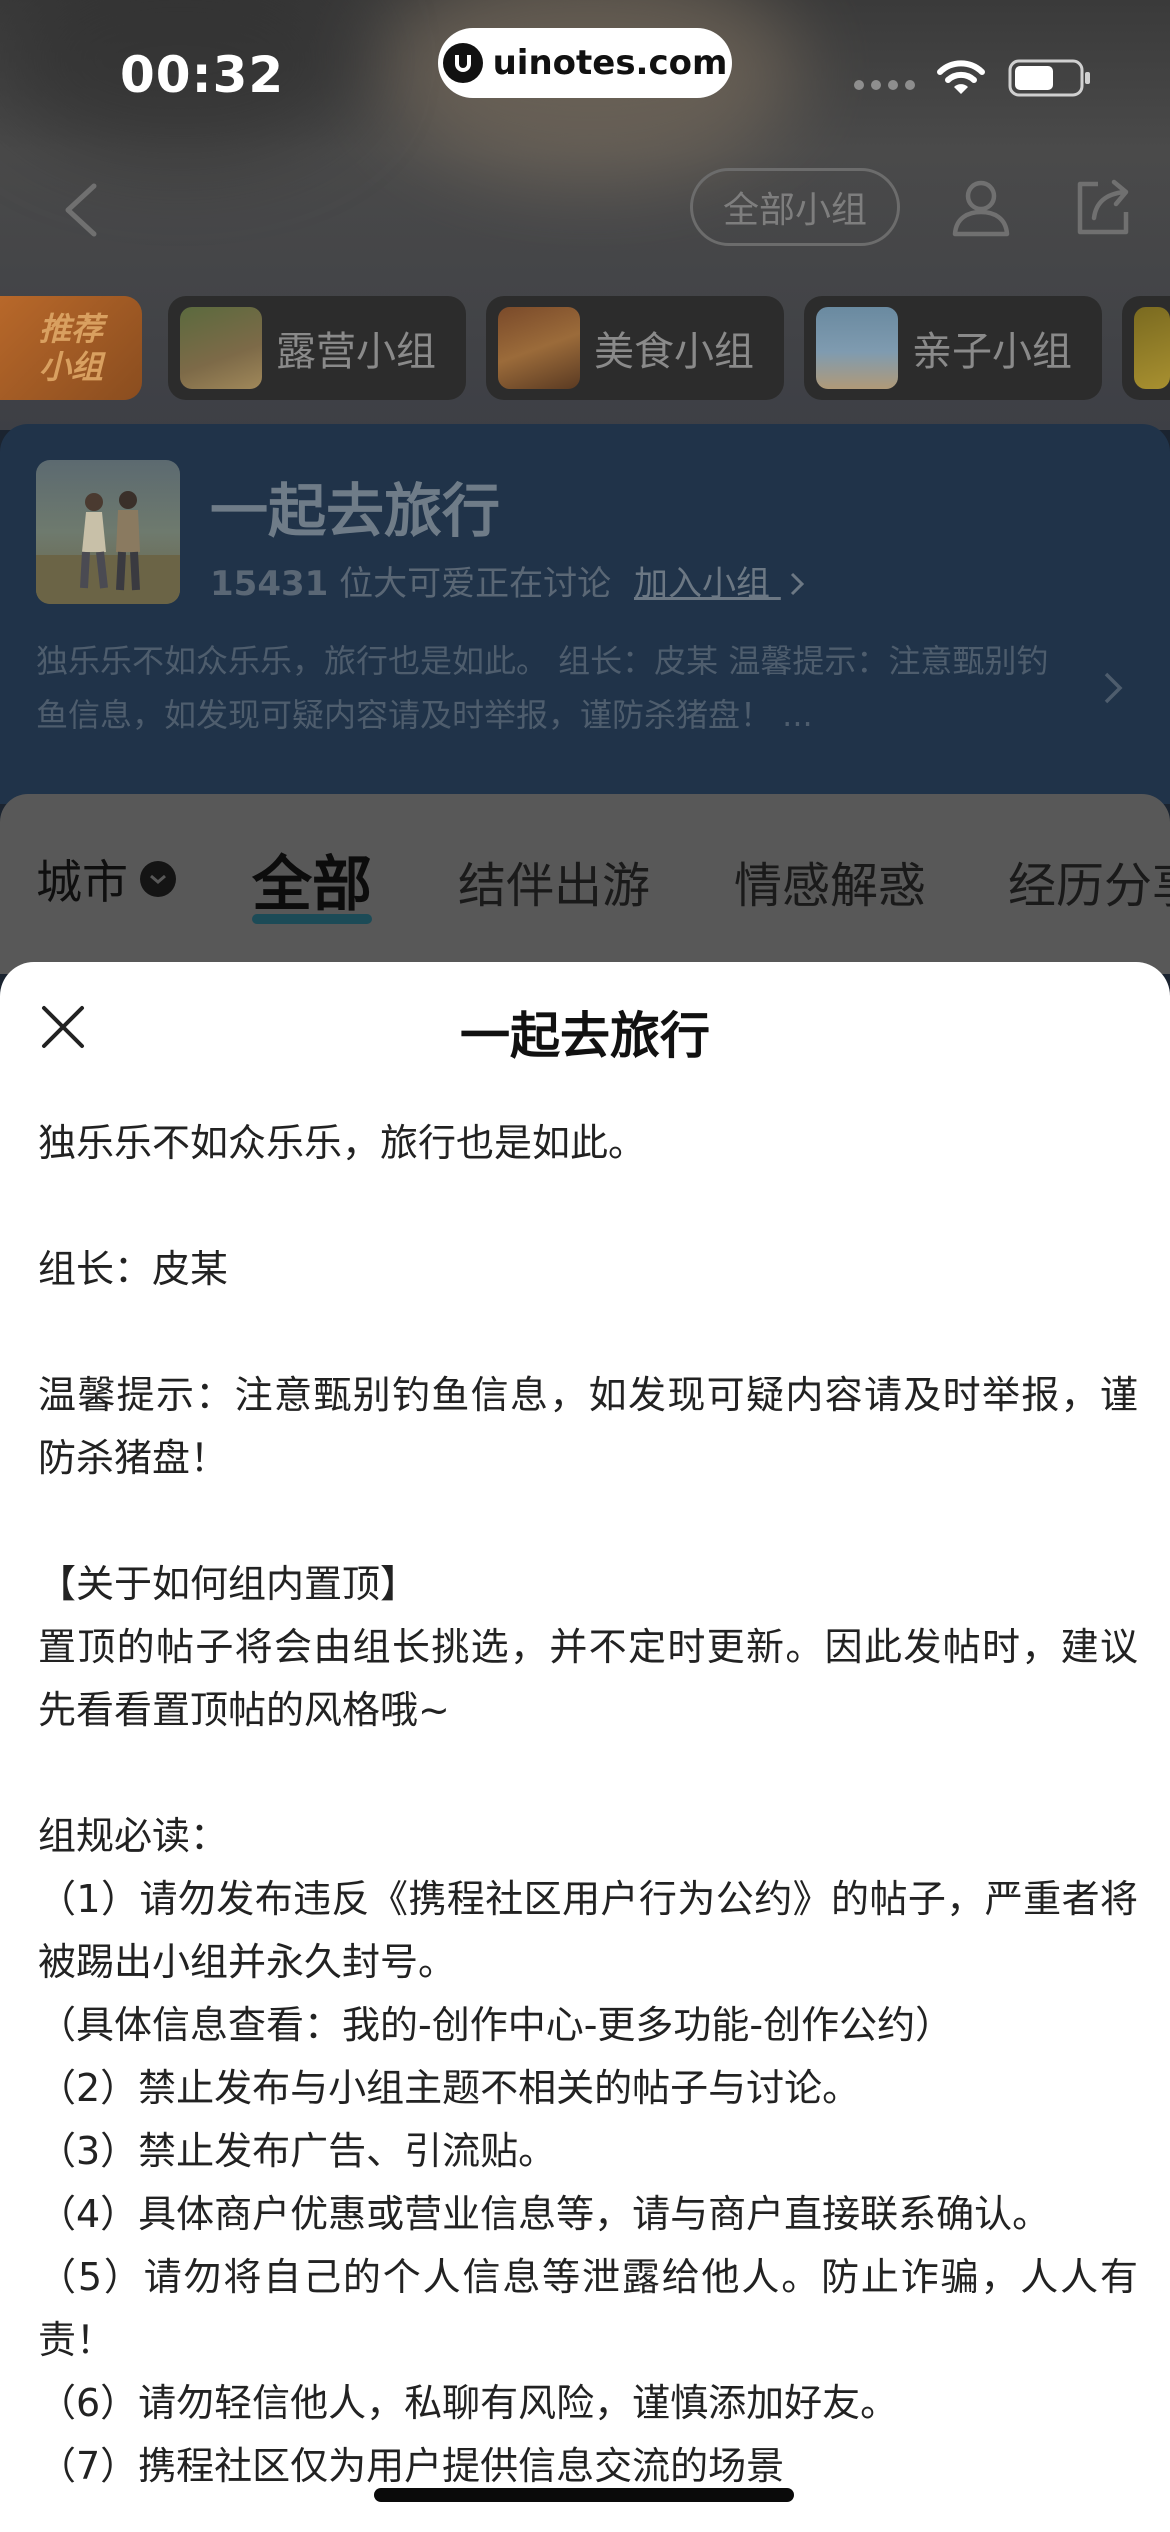 The height and width of the screenshot is (2532, 1170). What do you see at coordinates (356, 352) in the screenshot?
I see `chip-label: 露营小组` at bounding box center [356, 352].